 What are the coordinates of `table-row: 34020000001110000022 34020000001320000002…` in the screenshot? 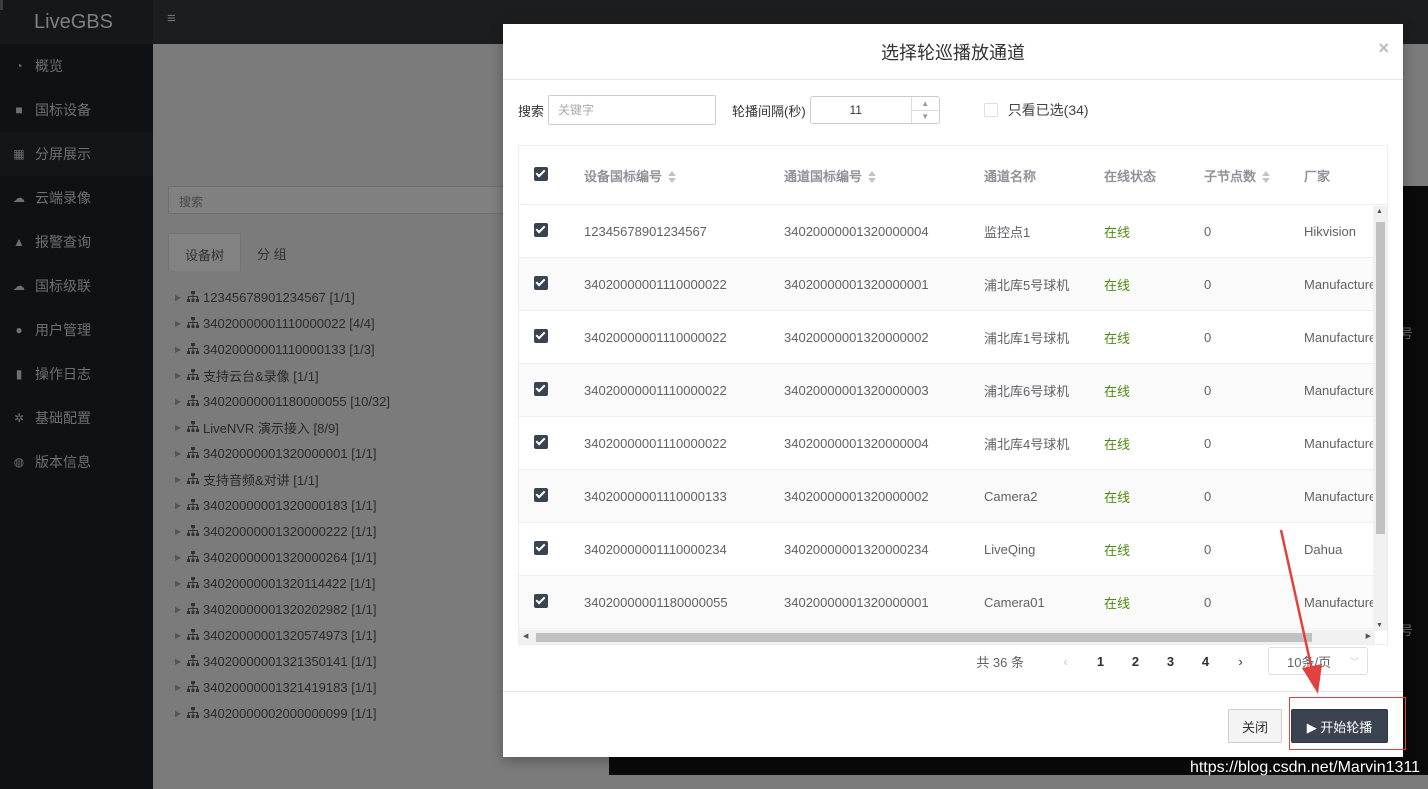 It's located at (953, 337).